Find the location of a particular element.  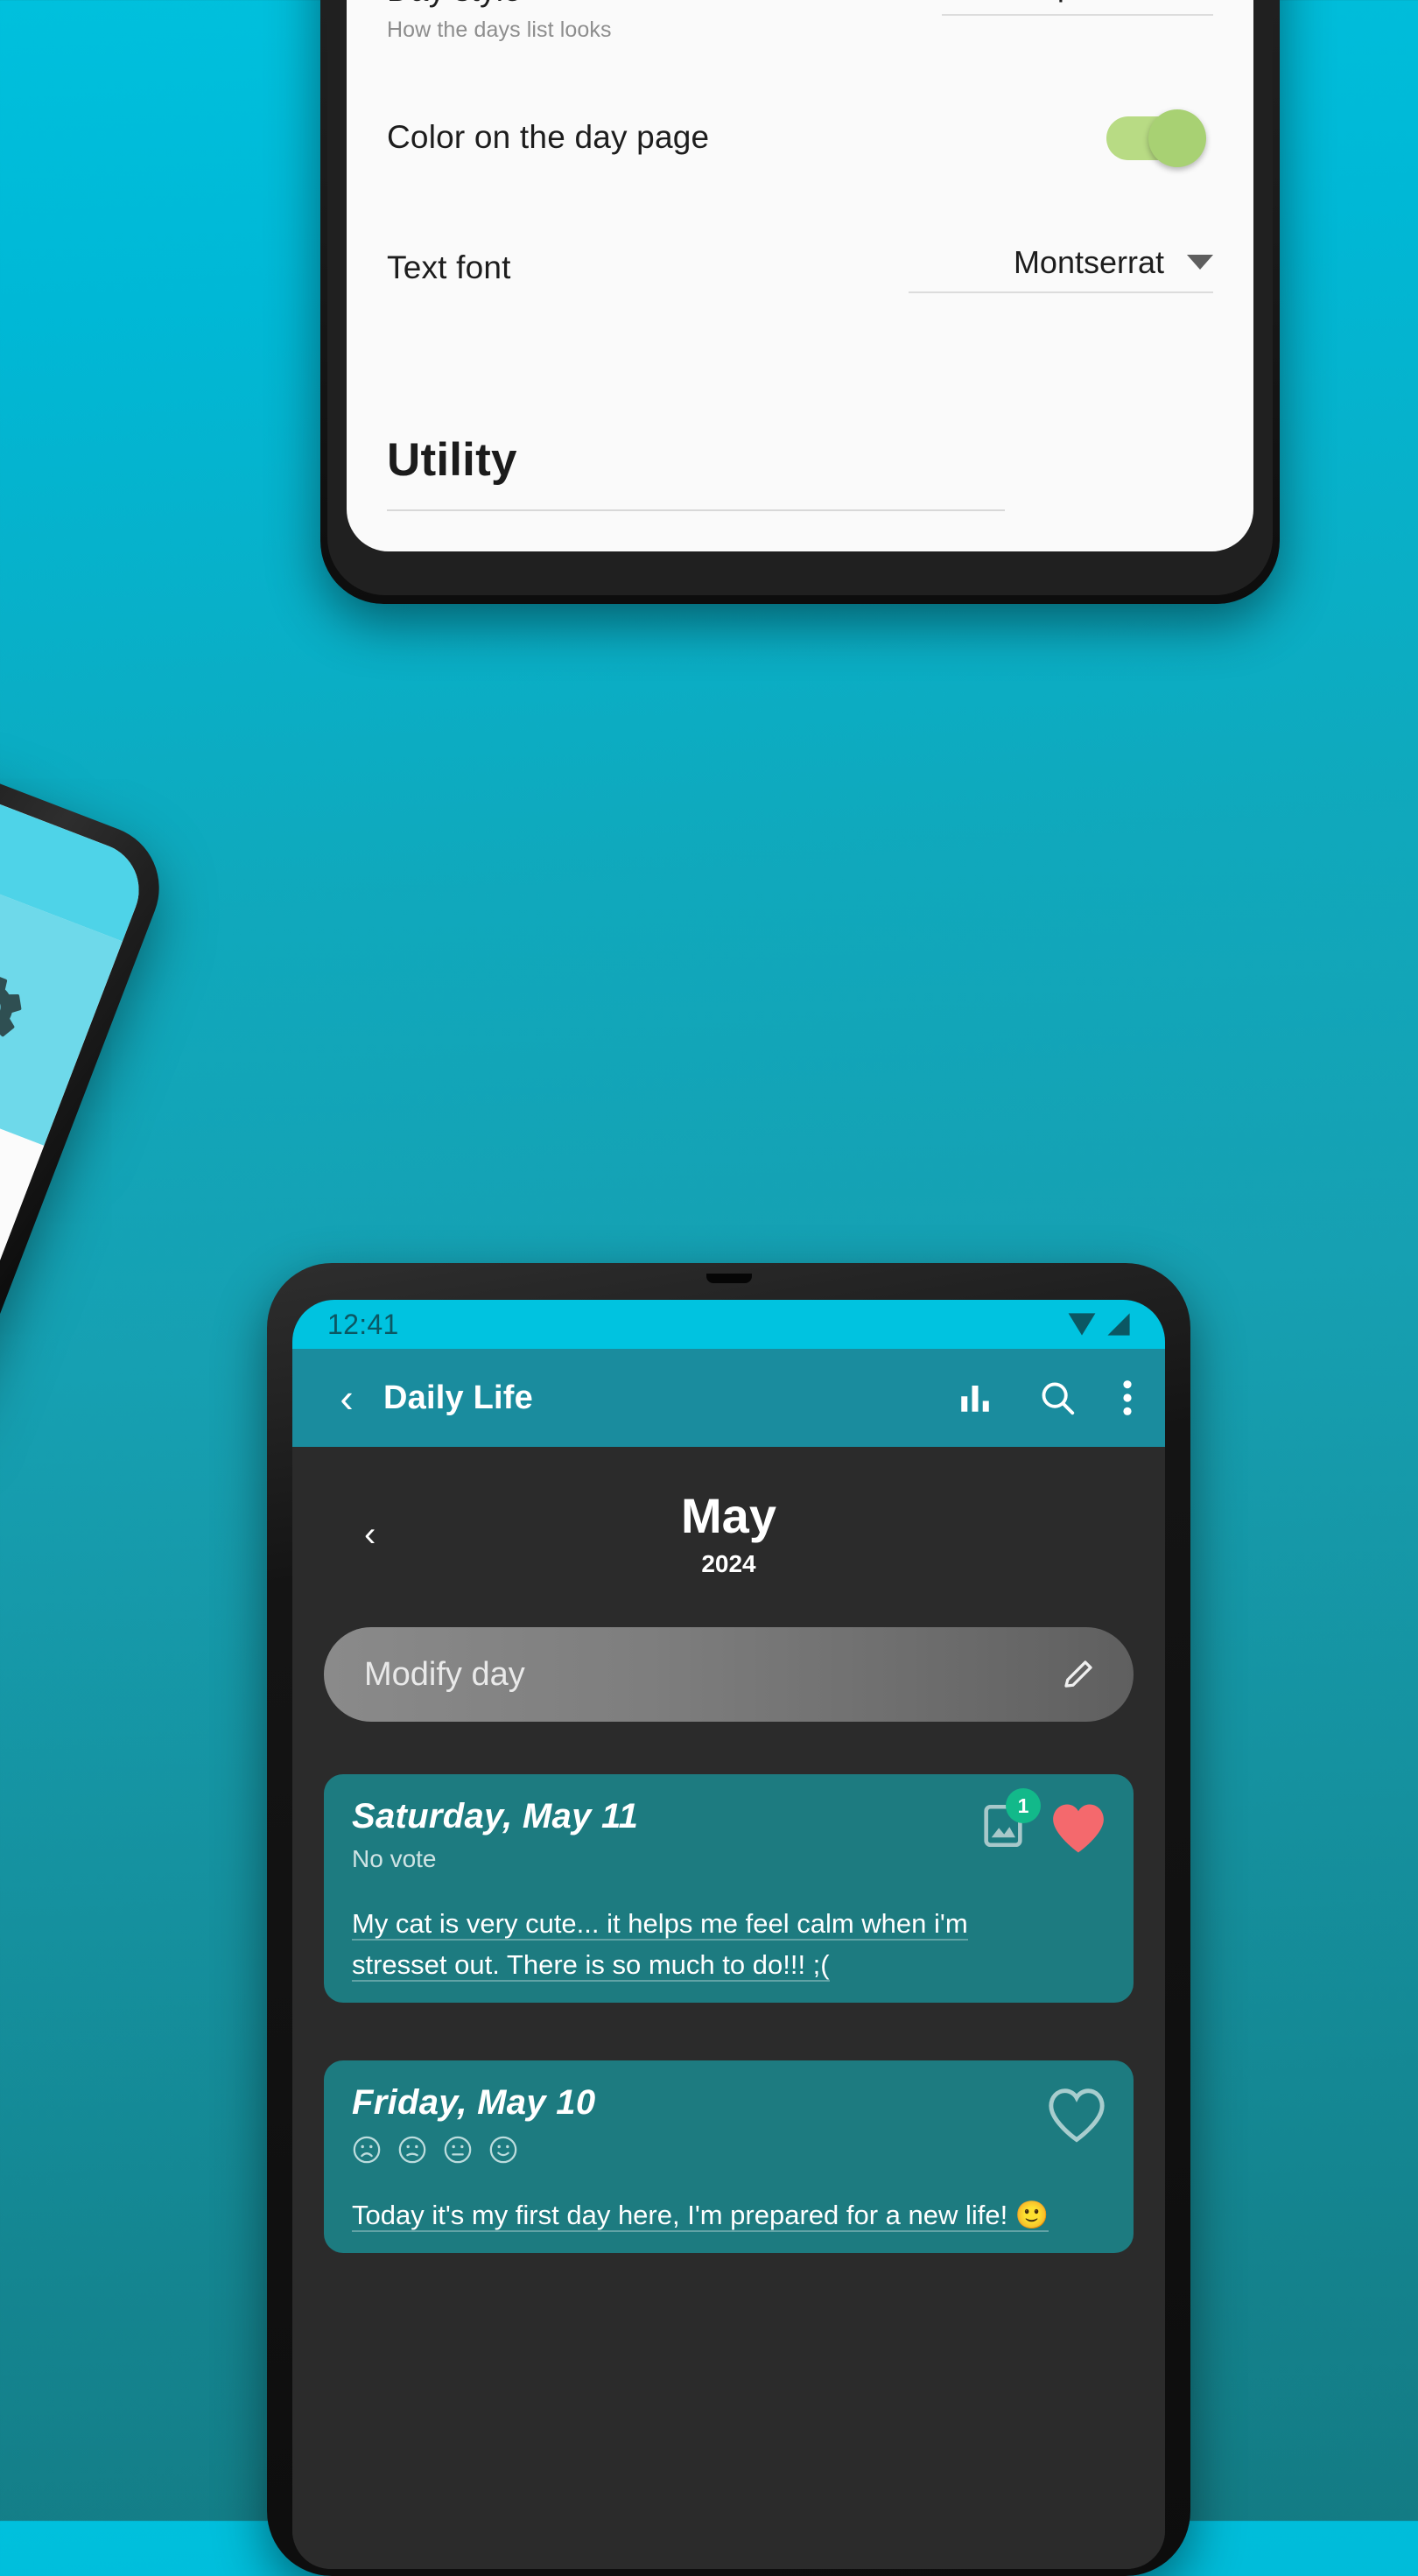

month-header: ‹ May 2024 is located at coordinates (728, 1524).